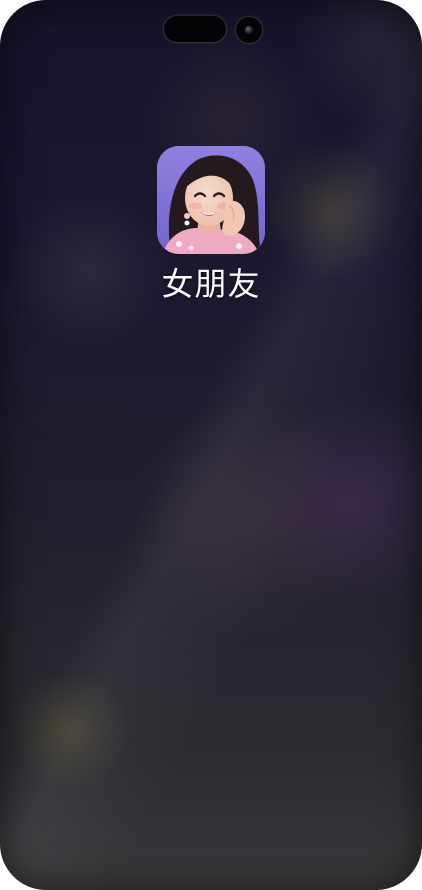 The width and height of the screenshot is (422, 890). I want to click on dynamic-island, so click(195, 29).